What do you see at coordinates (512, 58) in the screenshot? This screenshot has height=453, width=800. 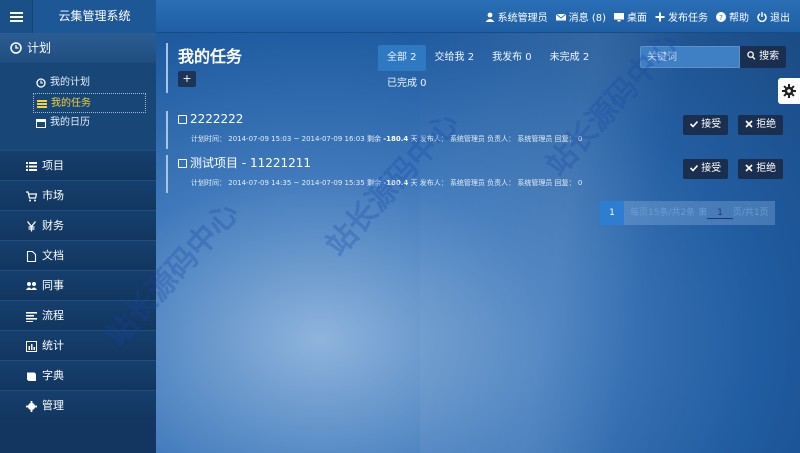 I see `tab-published-by-me: 我发布 0` at bounding box center [512, 58].